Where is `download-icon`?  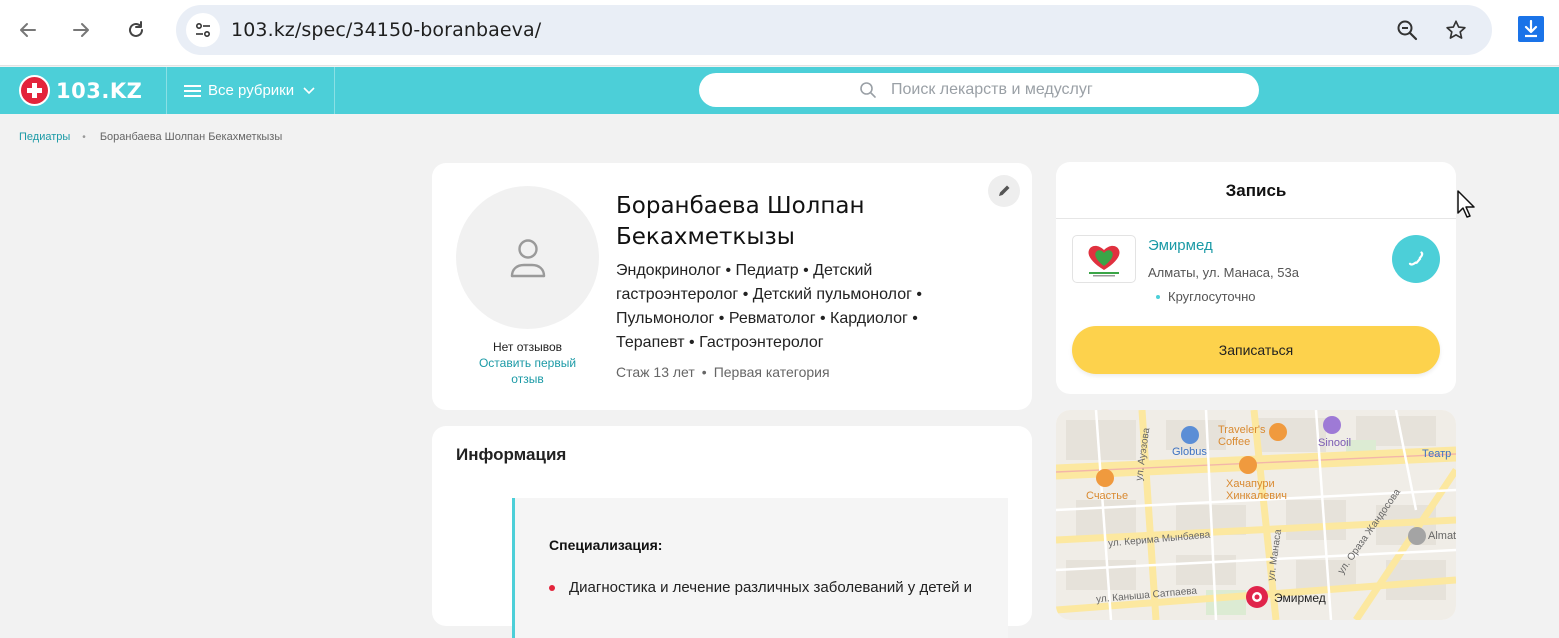 download-icon is located at coordinates (1531, 29).